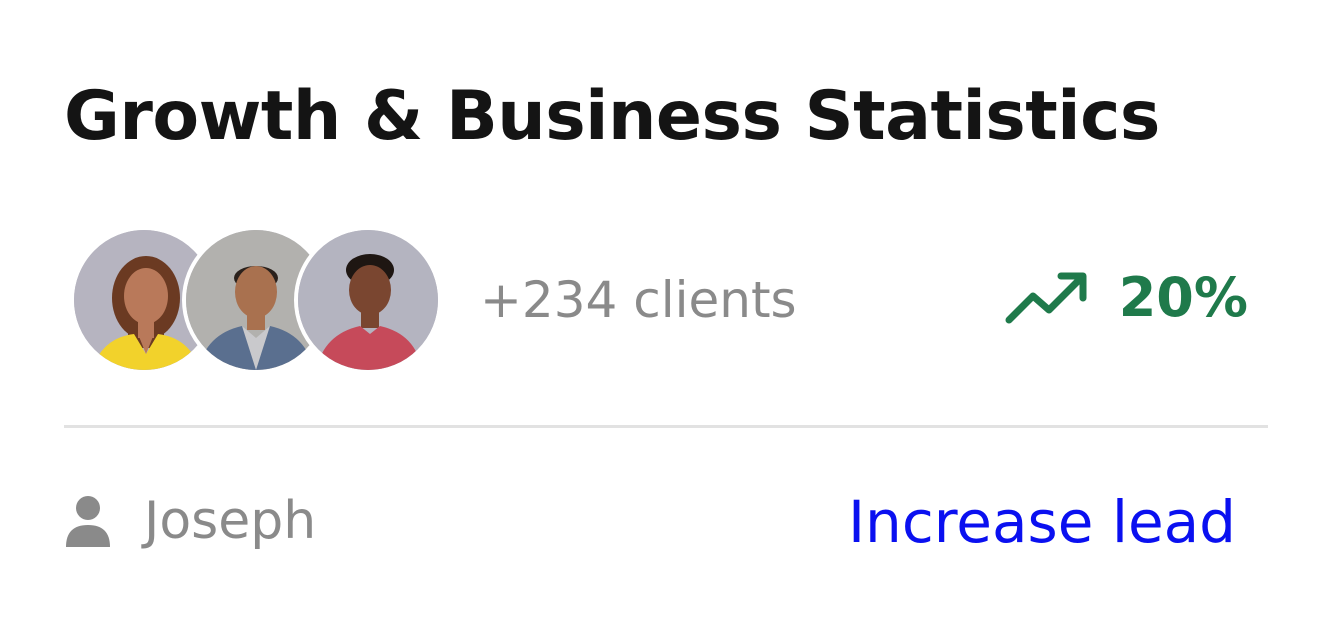  I want to click on card-title: Growth & Business Statistics, so click(612, 116).